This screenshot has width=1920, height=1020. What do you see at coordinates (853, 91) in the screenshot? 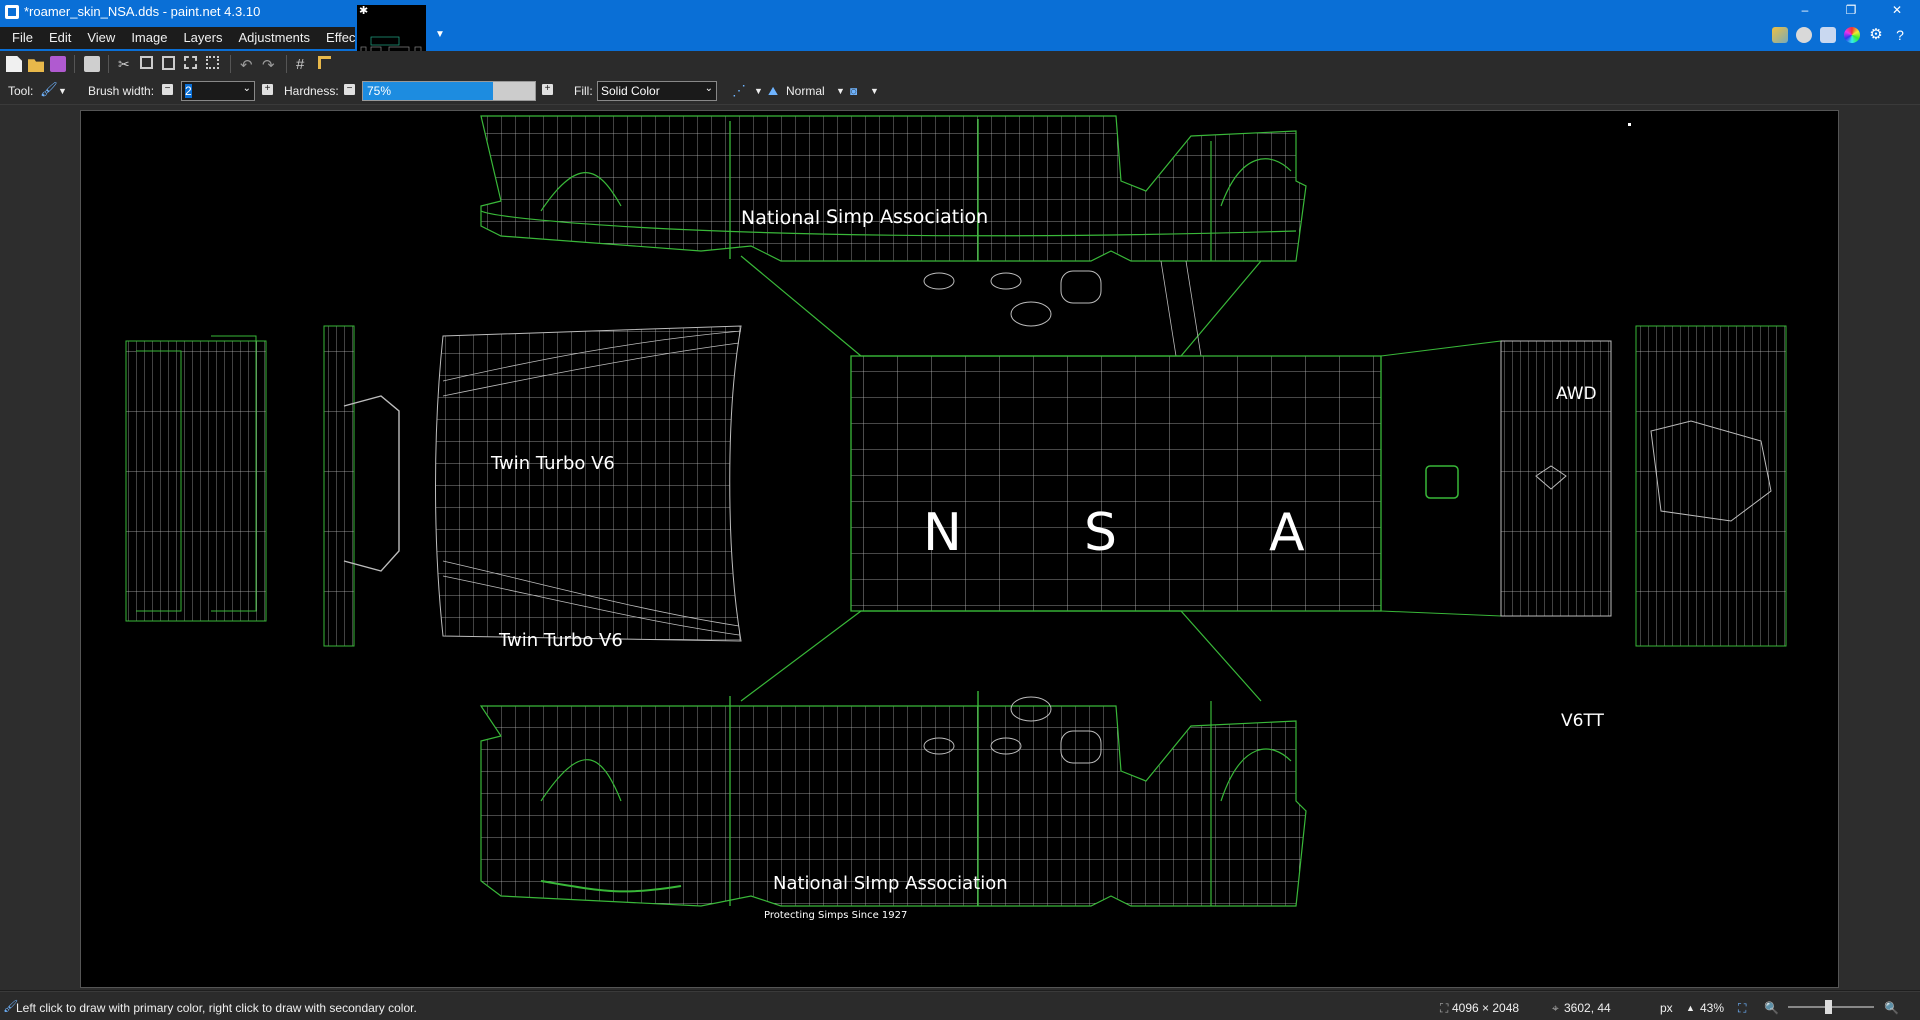
I see `selection-mode-icon: ◙` at bounding box center [853, 91].